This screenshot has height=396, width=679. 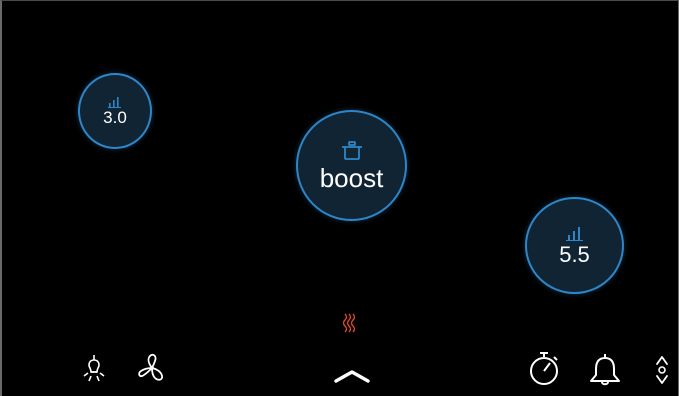 What do you see at coordinates (94, 369) in the screenshot?
I see `light-bulb-icon` at bounding box center [94, 369].